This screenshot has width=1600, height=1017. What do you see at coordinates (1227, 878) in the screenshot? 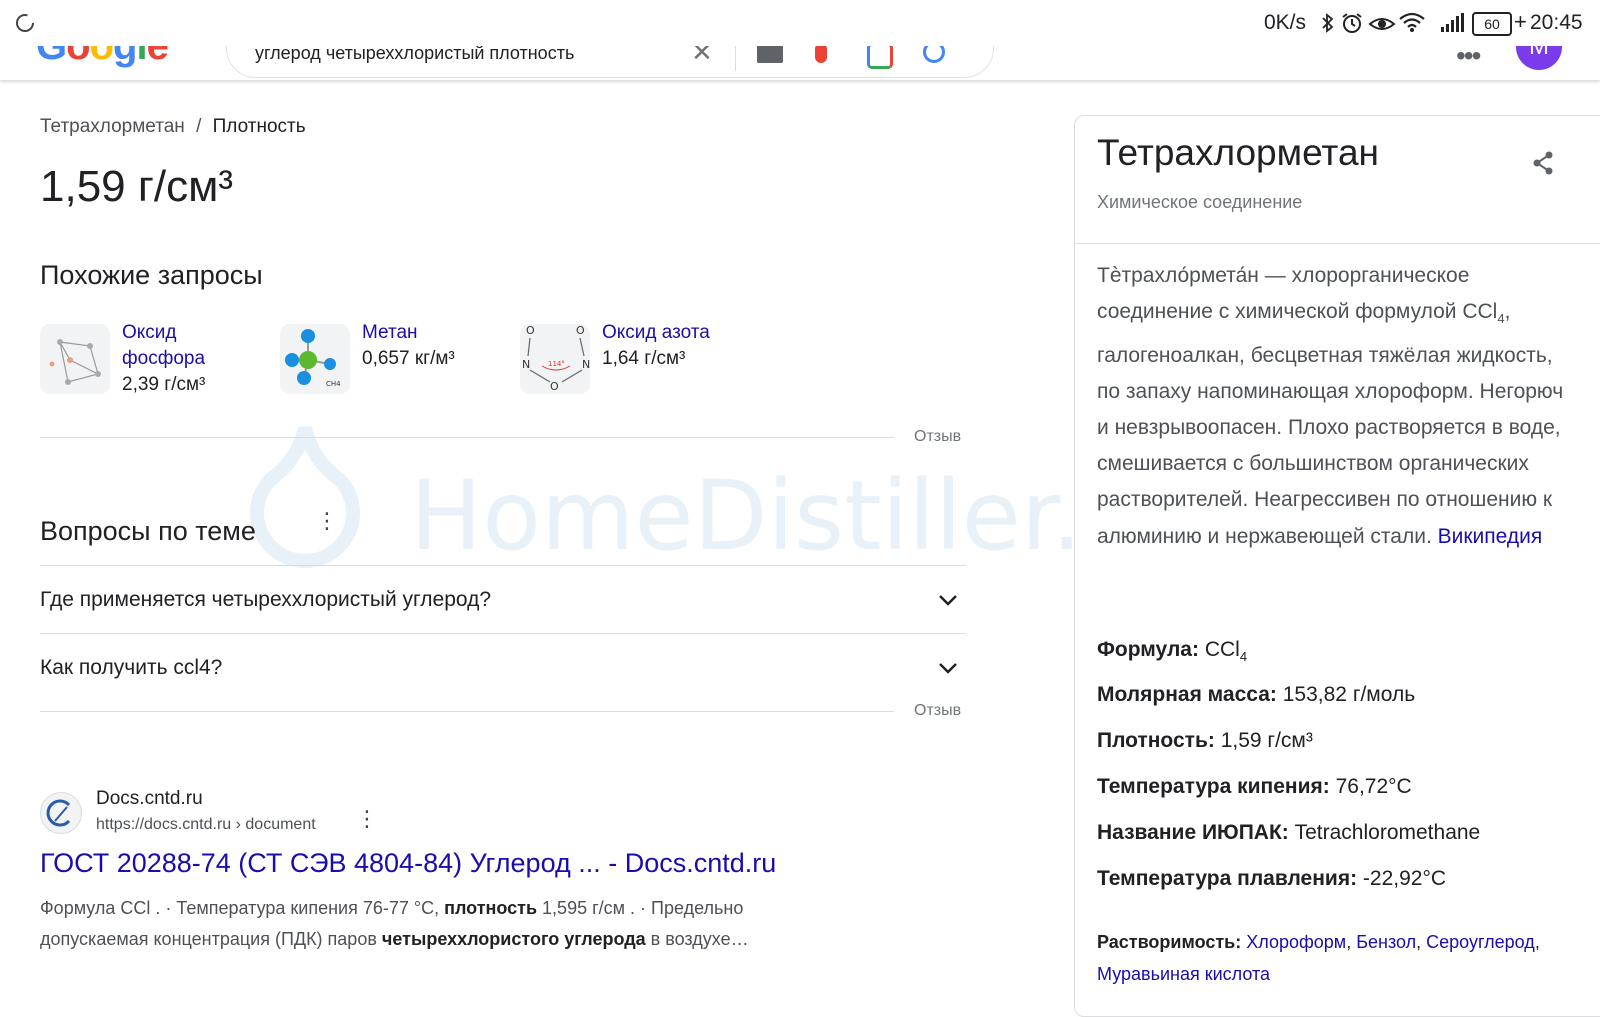
I see `fact-label: Температура плавления:` at bounding box center [1227, 878].